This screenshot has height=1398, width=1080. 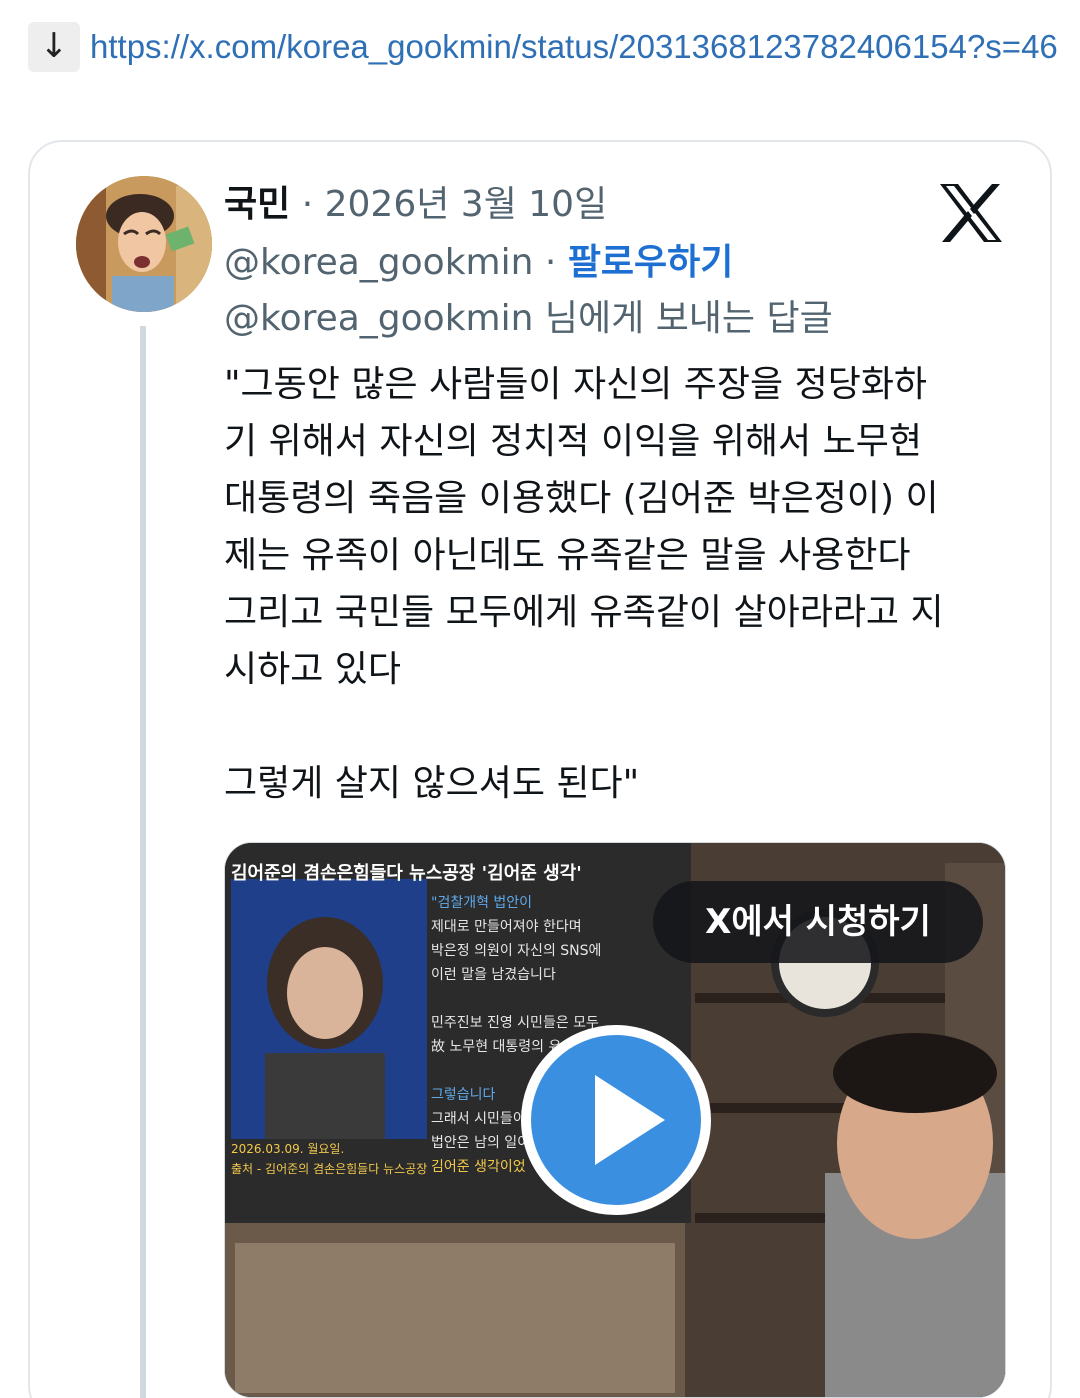 What do you see at coordinates (287, 1149) in the screenshot?
I see `thumb-date-caption: 2026.03.09. 월요일.` at bounding box center [287, 1149].